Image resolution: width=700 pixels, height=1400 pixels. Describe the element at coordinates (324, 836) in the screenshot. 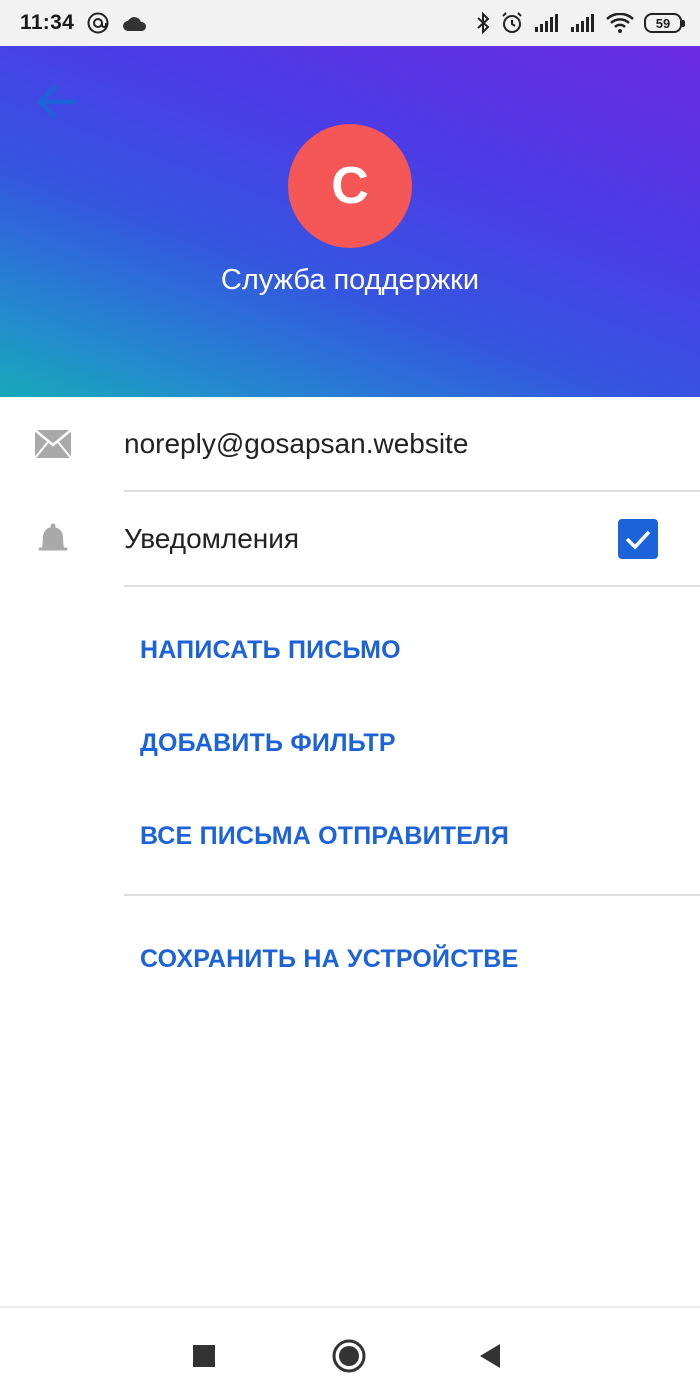

I see `all-sender-emails-button: ВСЕ ПИСЬМА ОТПРАВИТЕЛЯ` at that location.